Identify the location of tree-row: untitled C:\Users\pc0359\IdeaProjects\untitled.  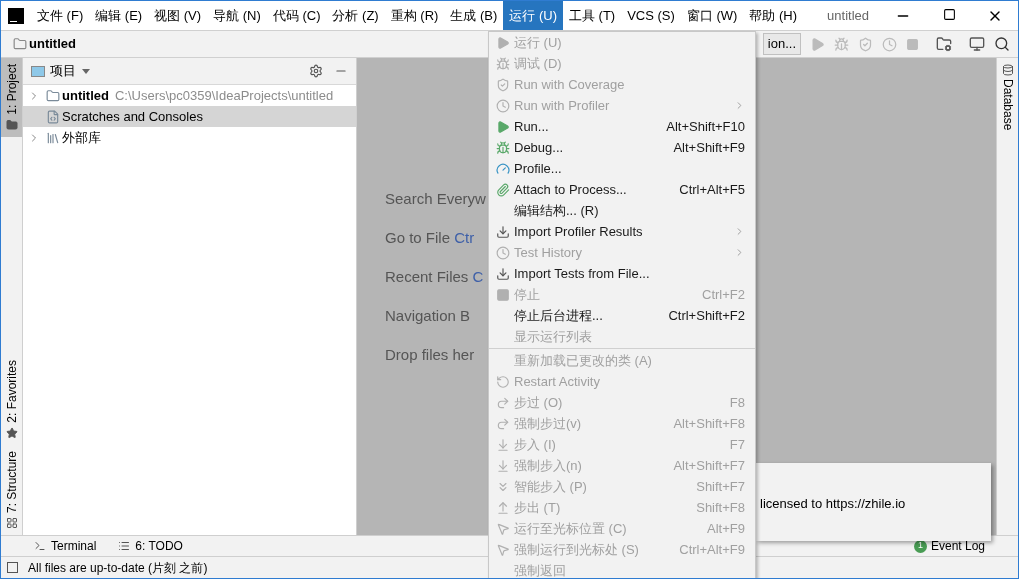
(189, 95).